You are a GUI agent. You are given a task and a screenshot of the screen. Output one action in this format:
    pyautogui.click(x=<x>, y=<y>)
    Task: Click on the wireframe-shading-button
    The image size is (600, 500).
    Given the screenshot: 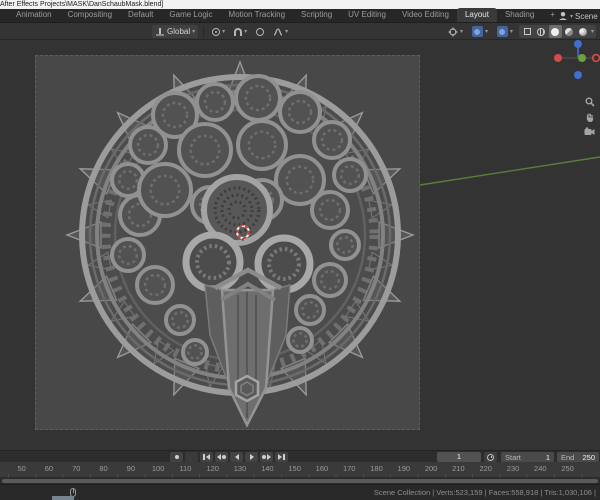 What is the action you would take?
    pyautogui.click(x=541, y=31)
    